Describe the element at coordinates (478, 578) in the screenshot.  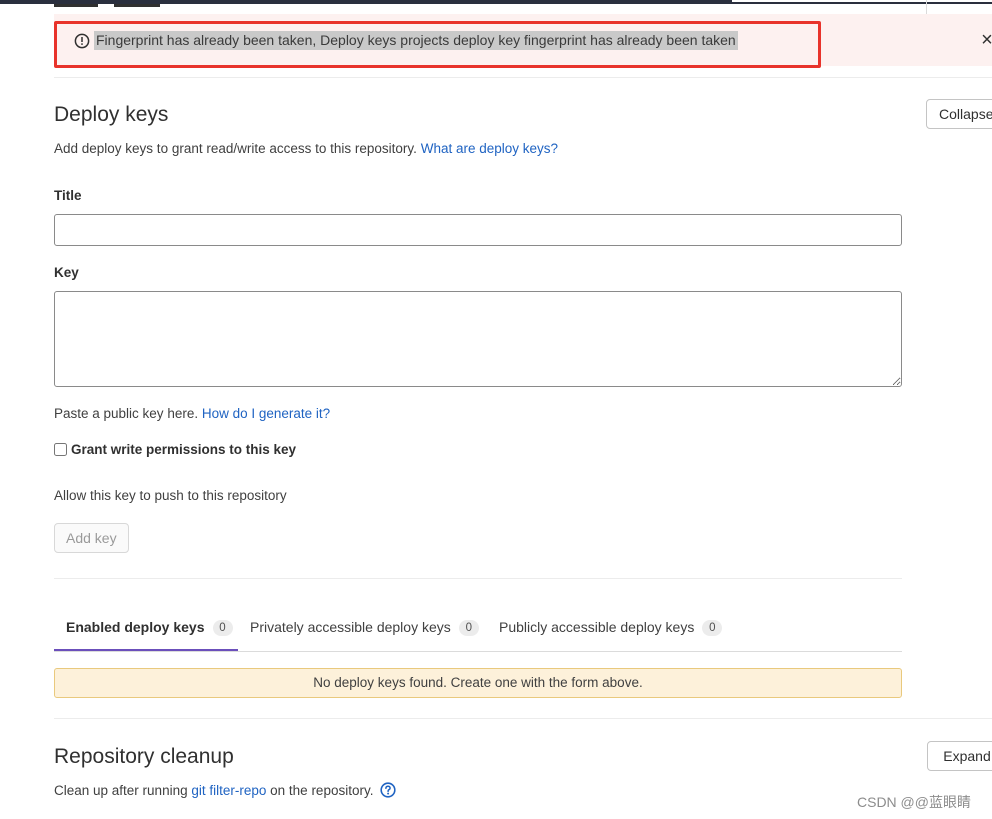
I see `form-divider` at that location.